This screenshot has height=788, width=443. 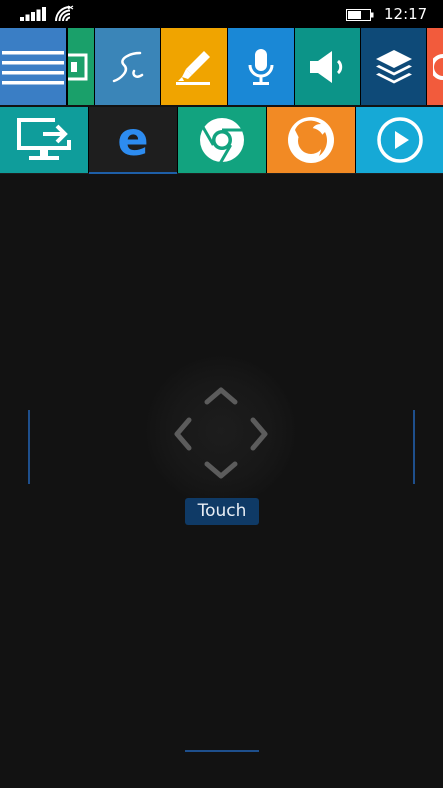 I want to click on menu-tile, so click(x=33, y=66).